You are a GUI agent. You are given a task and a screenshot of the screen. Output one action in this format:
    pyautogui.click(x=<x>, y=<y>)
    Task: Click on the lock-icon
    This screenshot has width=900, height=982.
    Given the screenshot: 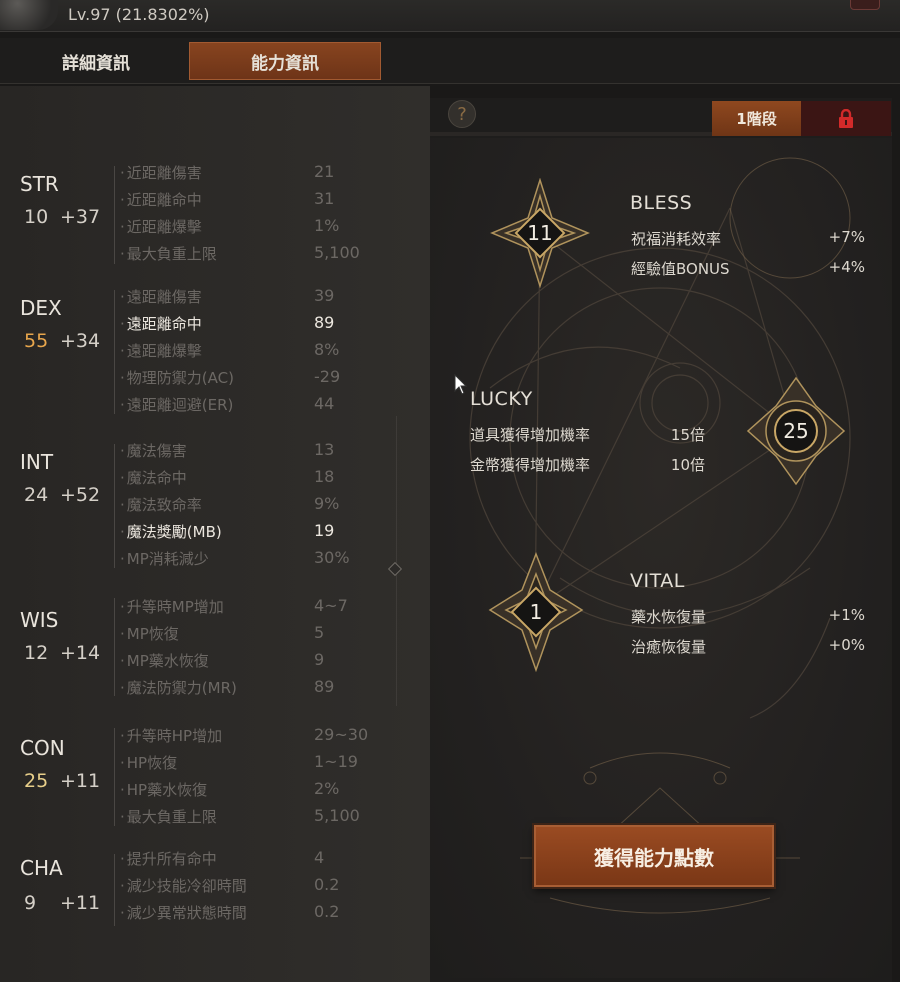 What is the action you would take?
    pyautogui.click(x=846, y=118)
    